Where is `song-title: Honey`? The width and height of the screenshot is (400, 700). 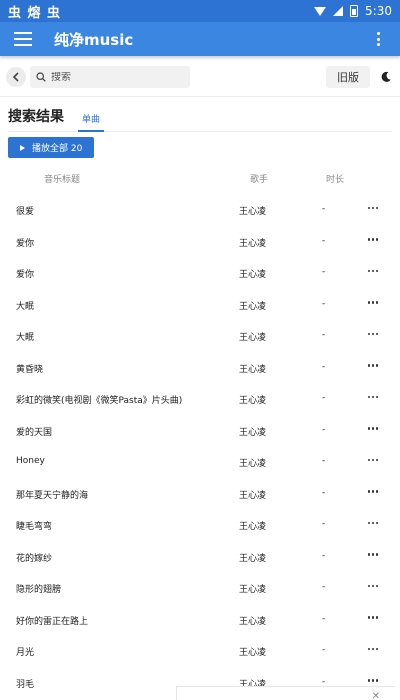
song-title: Honey is located at coordinates (30, 461).